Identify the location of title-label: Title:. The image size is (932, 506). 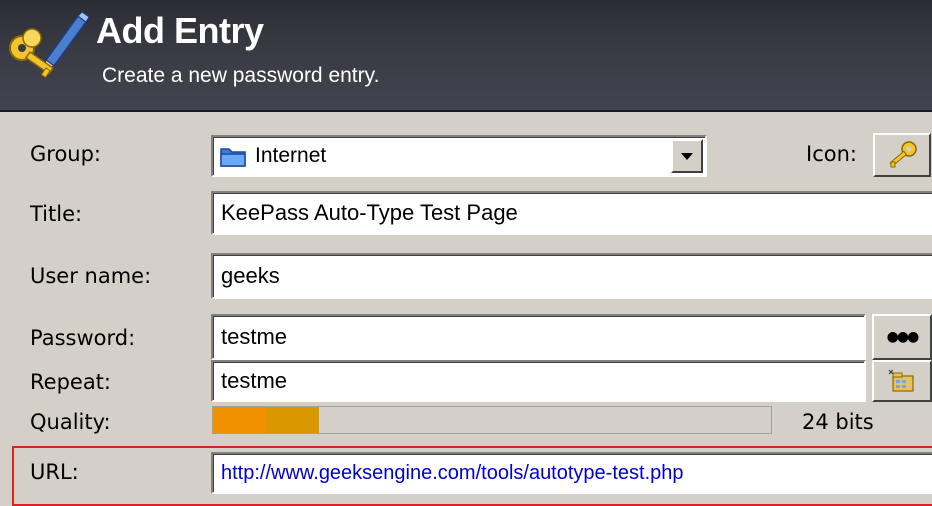
(56, 214).